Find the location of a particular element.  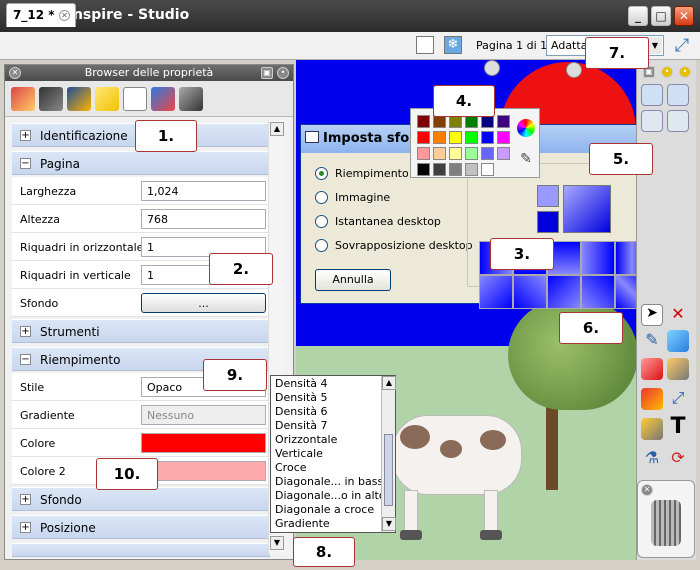

scroll-thumb is located at coordinates (388, 470).